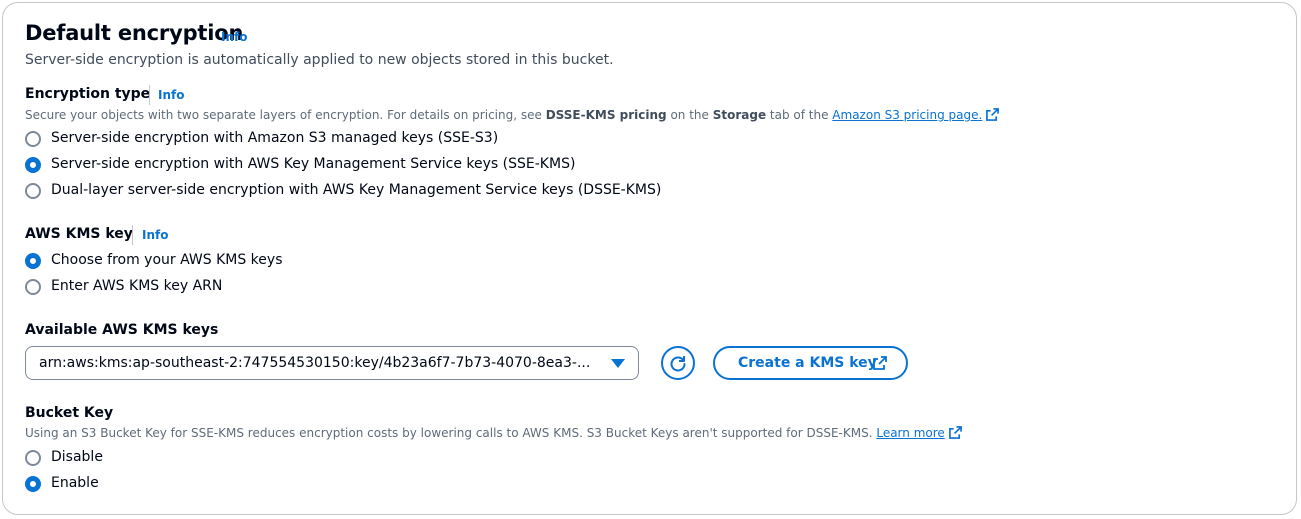 This screenshot has height=519, width=1301. I want to click on learn-more-link: Learn more, so click(910, 433).